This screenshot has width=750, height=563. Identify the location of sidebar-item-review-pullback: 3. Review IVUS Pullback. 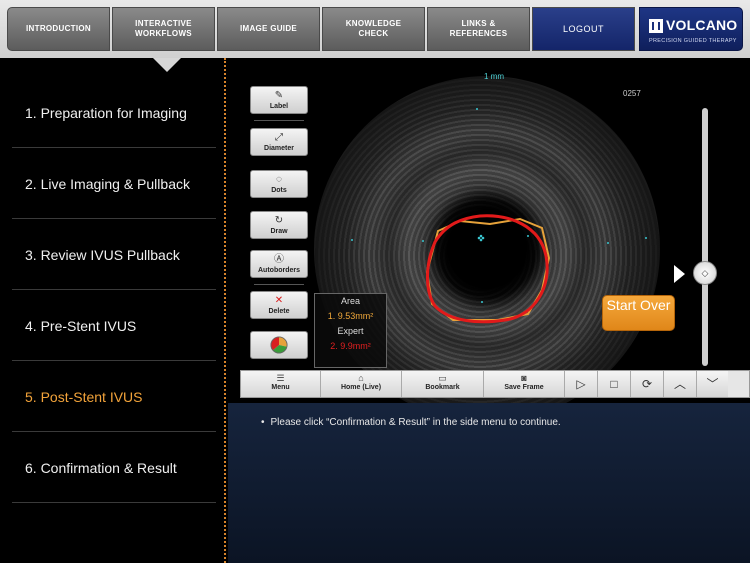
(114, 255).